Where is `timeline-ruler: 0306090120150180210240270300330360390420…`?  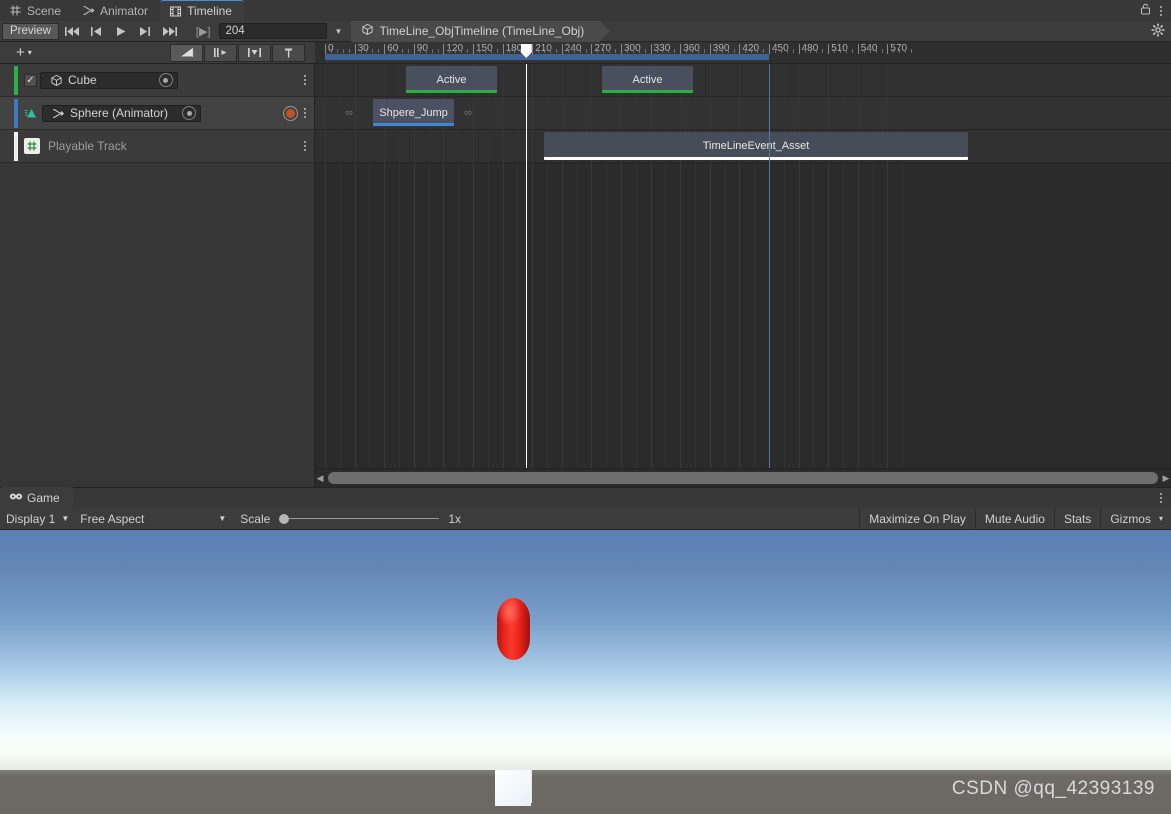
timeline-ruler: 0306090120150180210240270300330360390420… is located at coordinates (743, 53).